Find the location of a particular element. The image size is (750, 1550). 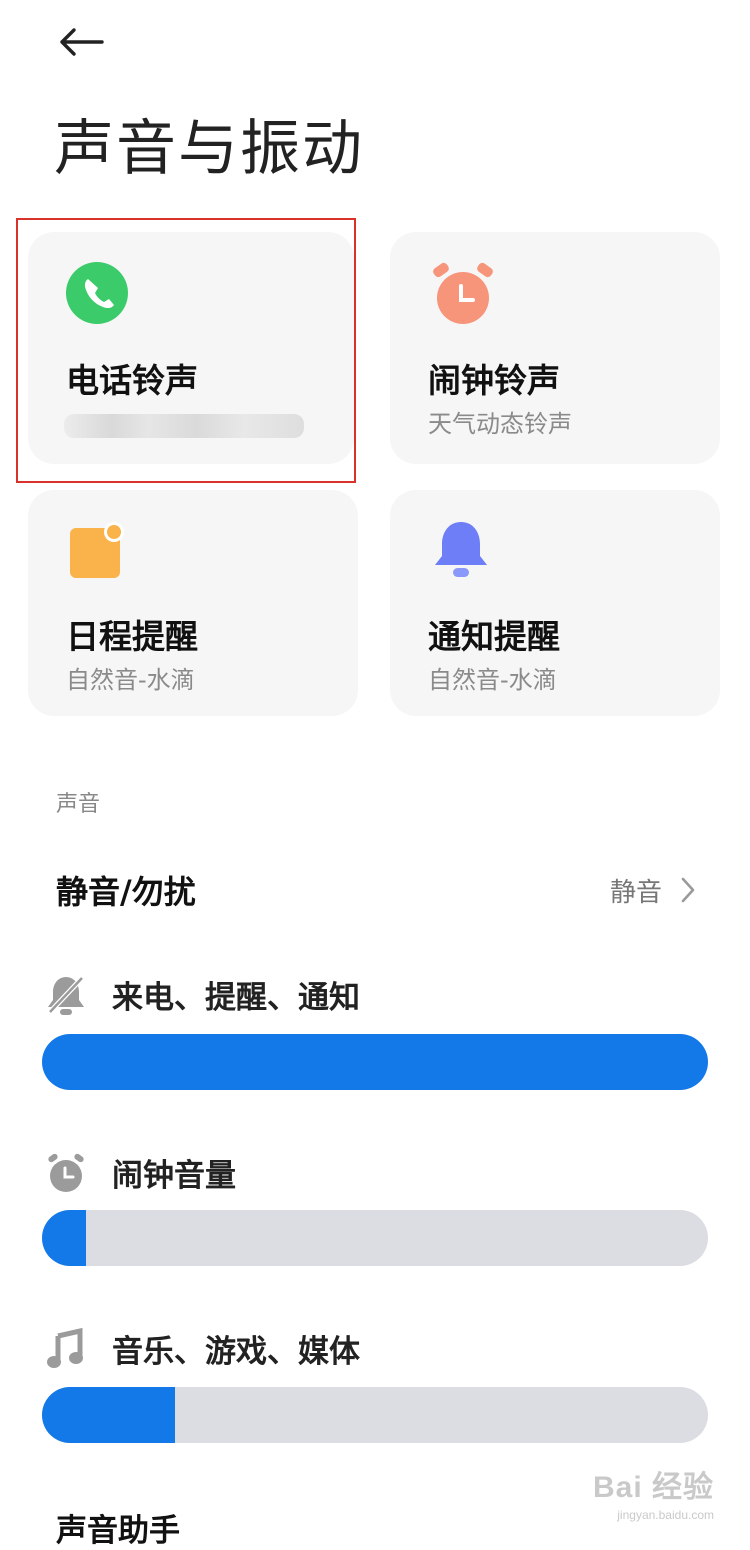

music-note-icon is located at coordinates (65, 1347).